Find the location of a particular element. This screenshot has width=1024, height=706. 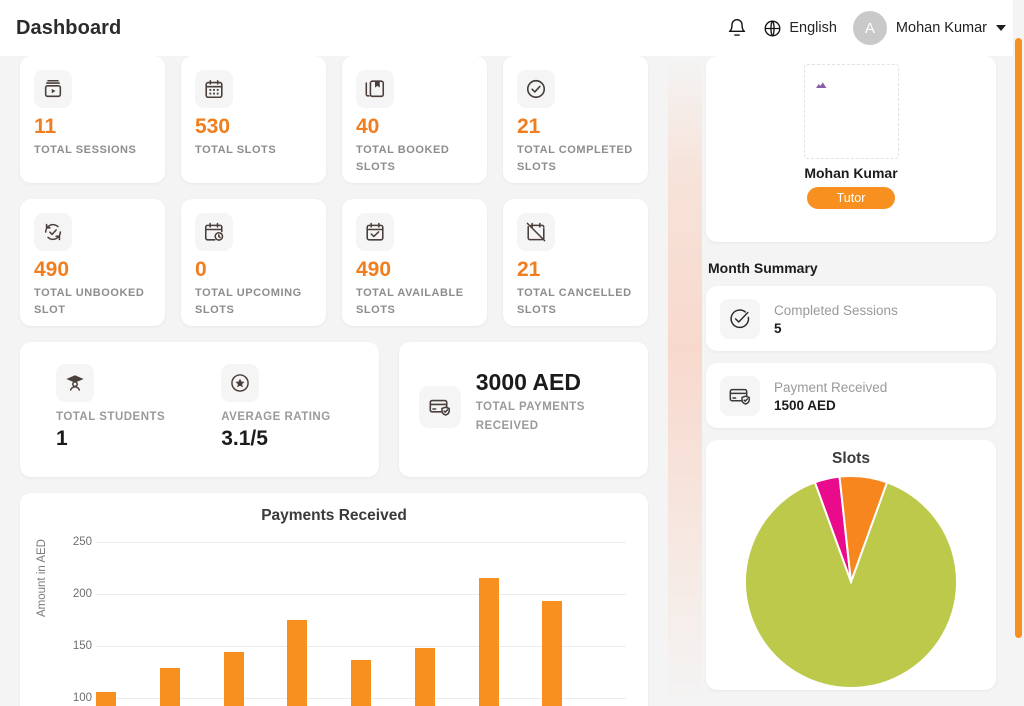

payments-amount: 3000 AED is located at coordinates (528, 382).